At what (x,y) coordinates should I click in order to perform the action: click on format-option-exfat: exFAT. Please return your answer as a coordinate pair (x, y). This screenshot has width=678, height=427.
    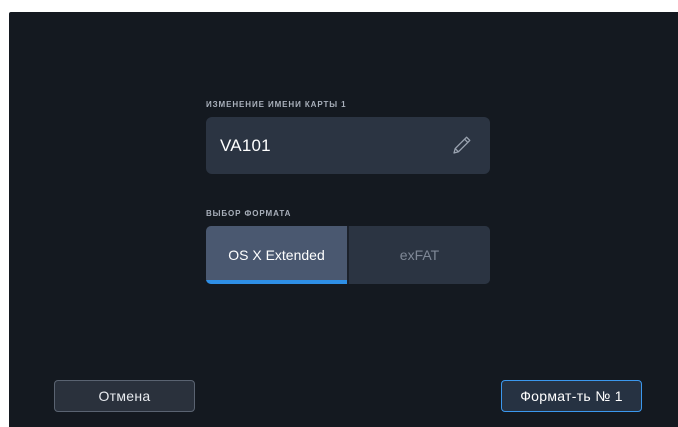
    Looking at the image, I should click on (419, 255).